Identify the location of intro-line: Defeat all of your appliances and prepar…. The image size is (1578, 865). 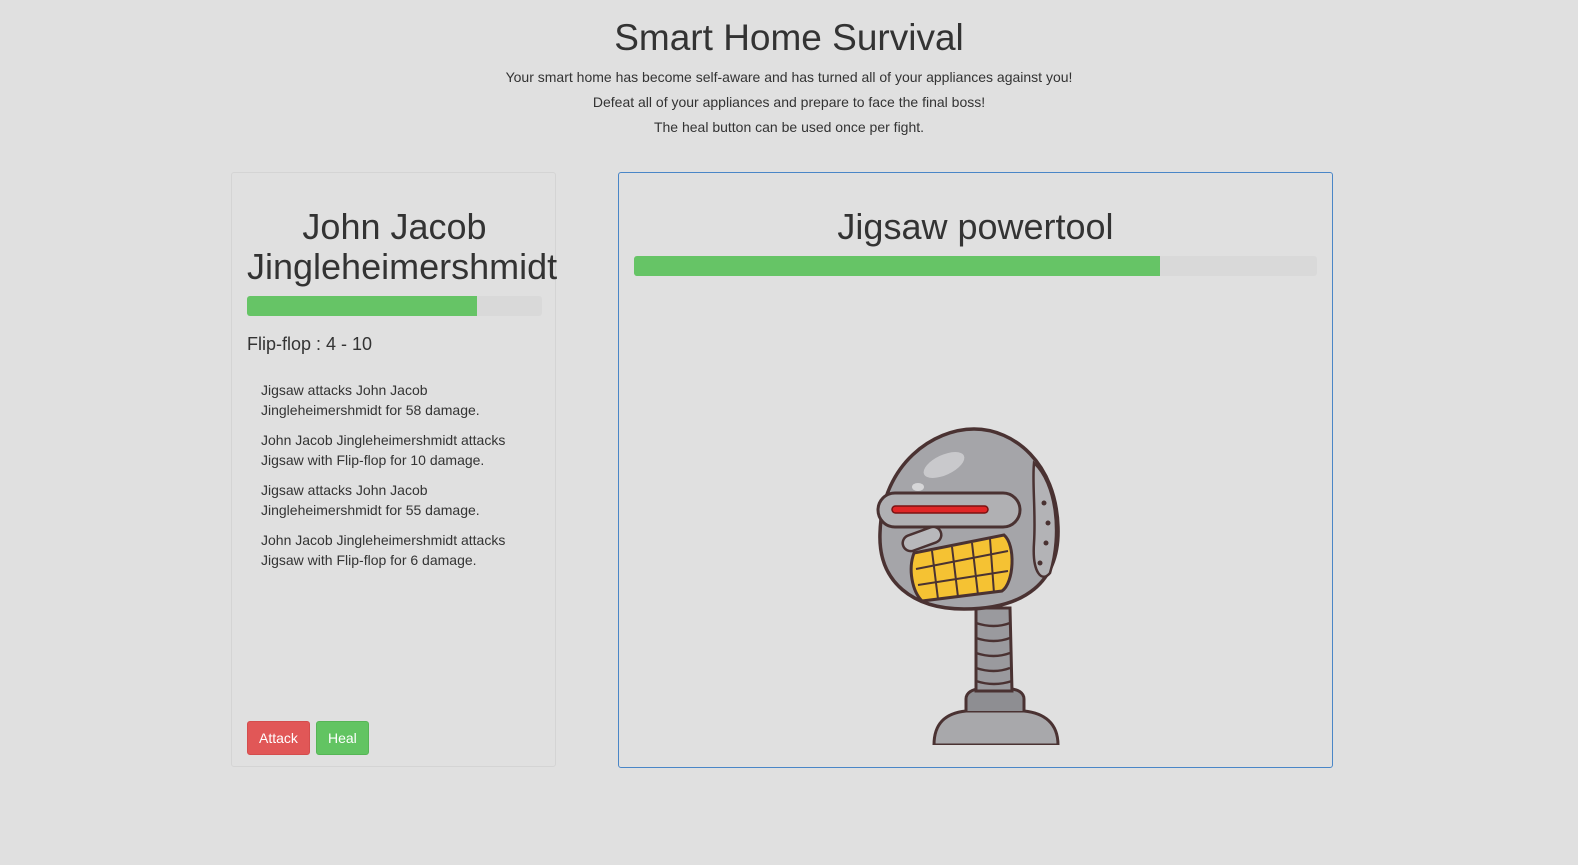
(789, 102).